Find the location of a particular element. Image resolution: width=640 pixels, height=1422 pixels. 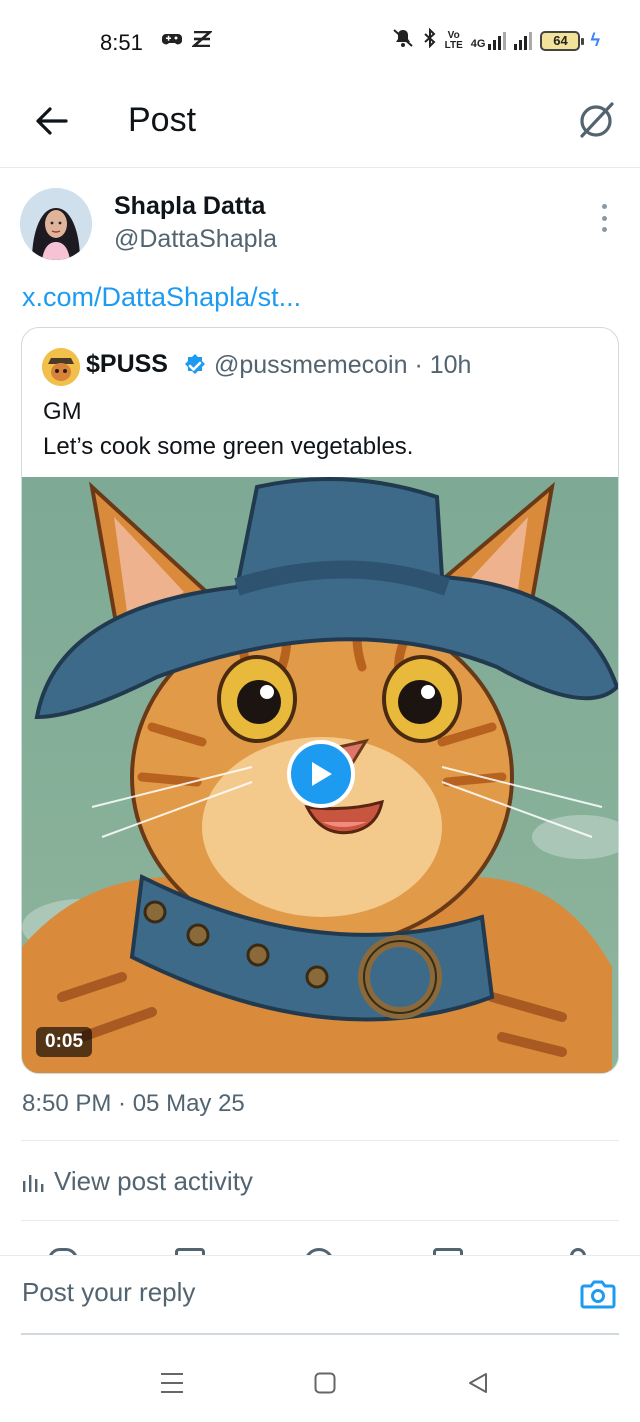

play-button is located at coordinates (321, 774).